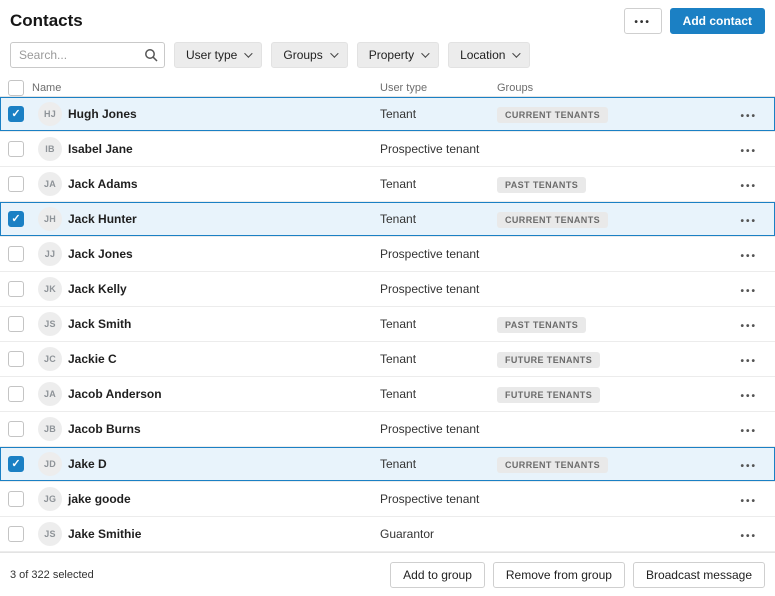 This screenshot has height=596, width=775. What do you see at coordinates (99, 499) in the screenshot?
I see `contact-name: jake goode` at bounding box center [99, 499].